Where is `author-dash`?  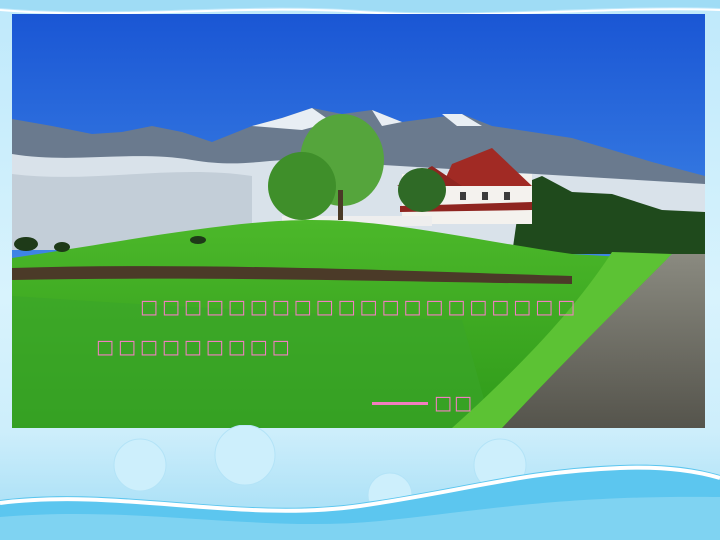 author-dash is located at coordinates (400, 403).